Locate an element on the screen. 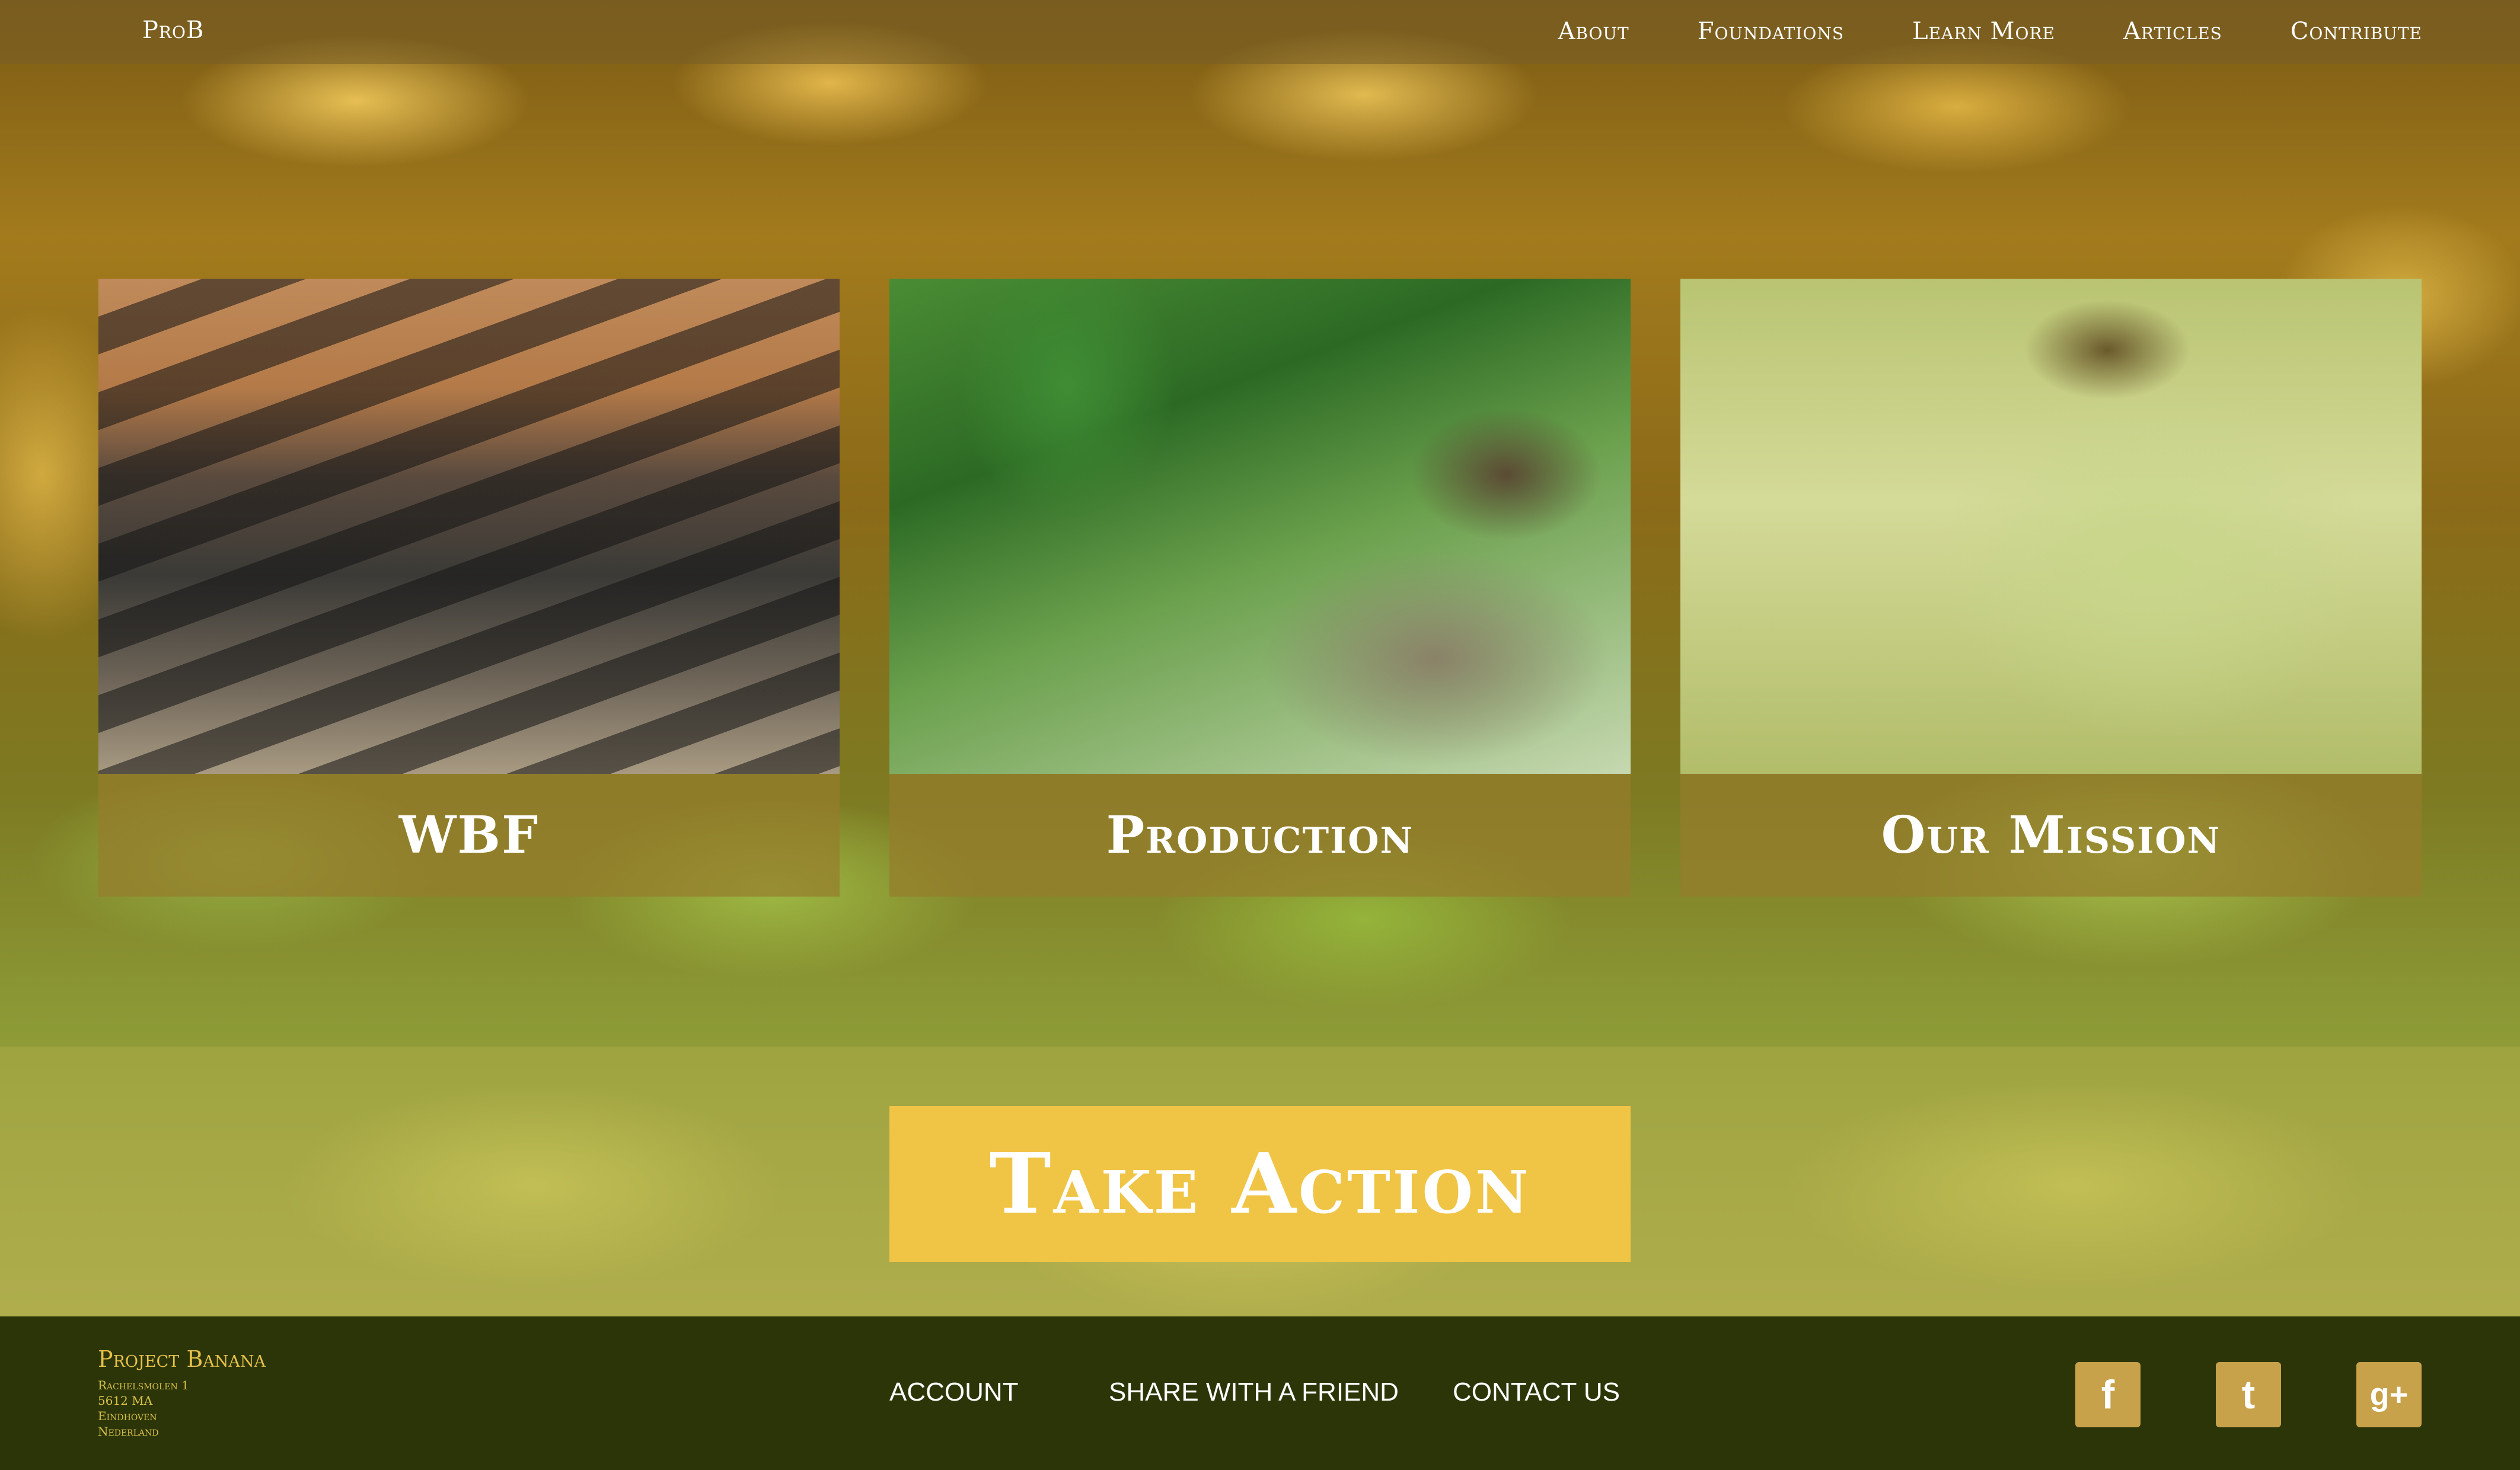  footer-brand: Project Banana is located at coordinates (182, 1359).